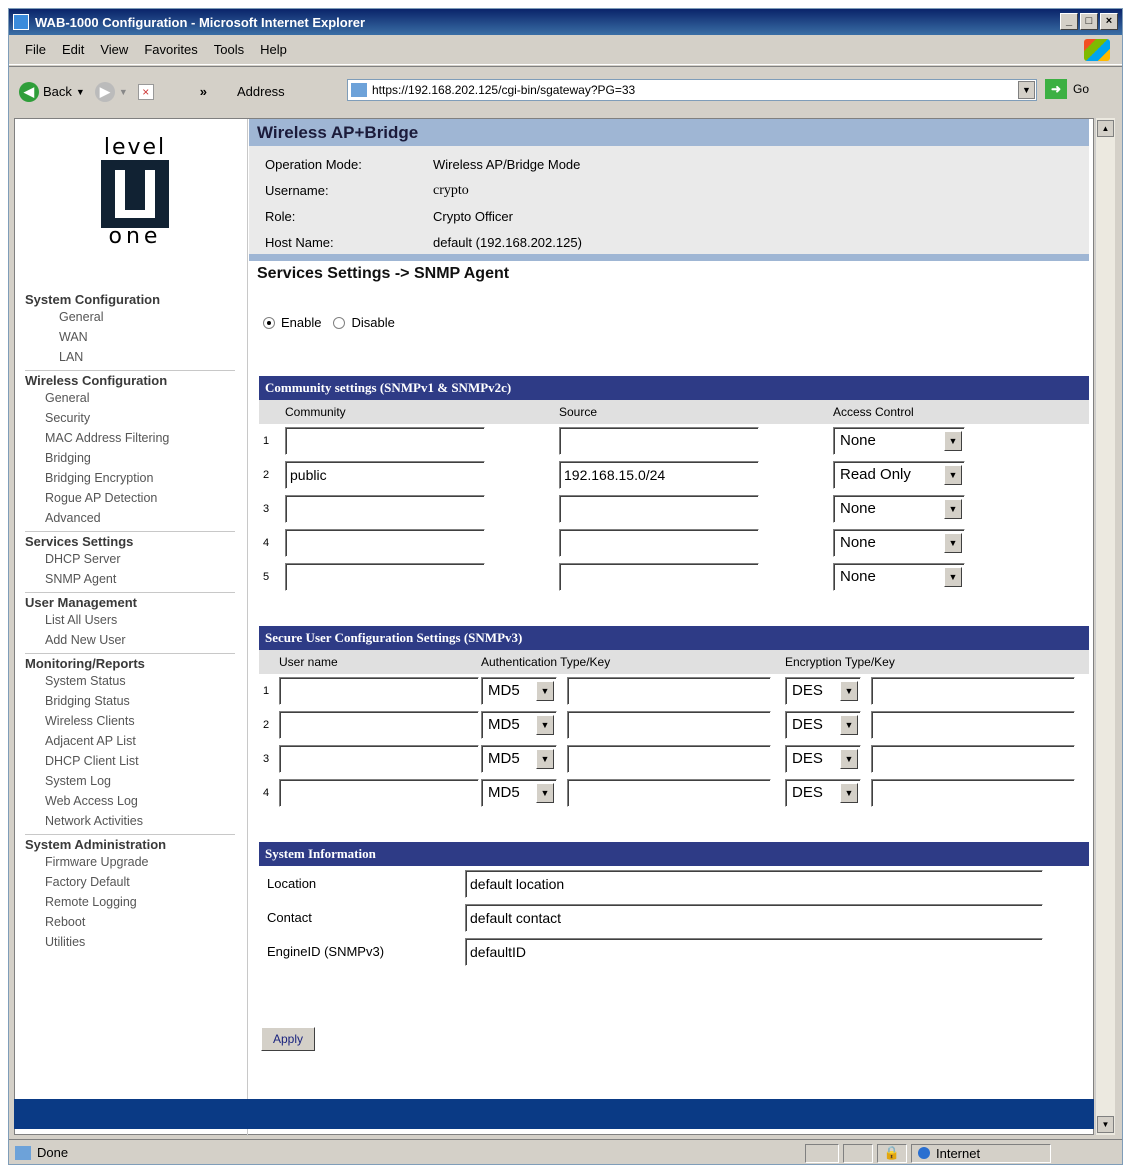  I want to click on secure-user-row: 3 MD5 ▼ DES ▼, so click(674, 759).